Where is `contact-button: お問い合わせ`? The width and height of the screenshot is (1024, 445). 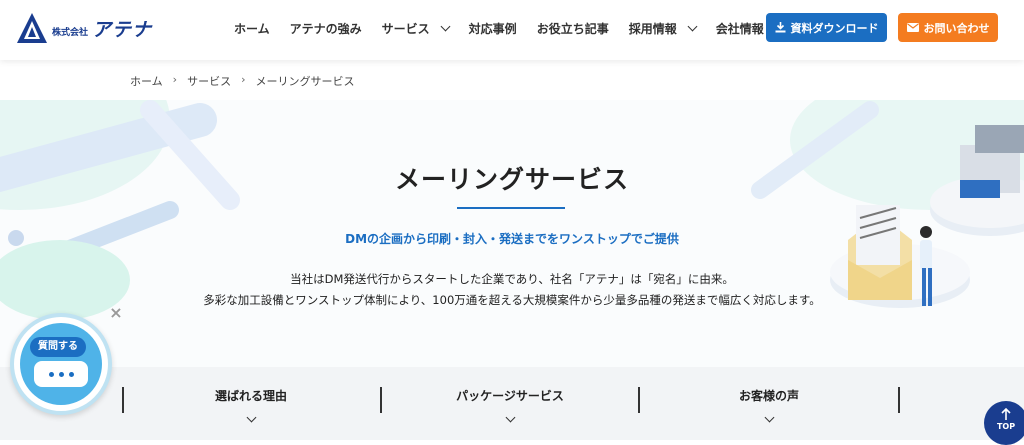
contact-button: お問い合わせ is located at coordinates (948, 27).